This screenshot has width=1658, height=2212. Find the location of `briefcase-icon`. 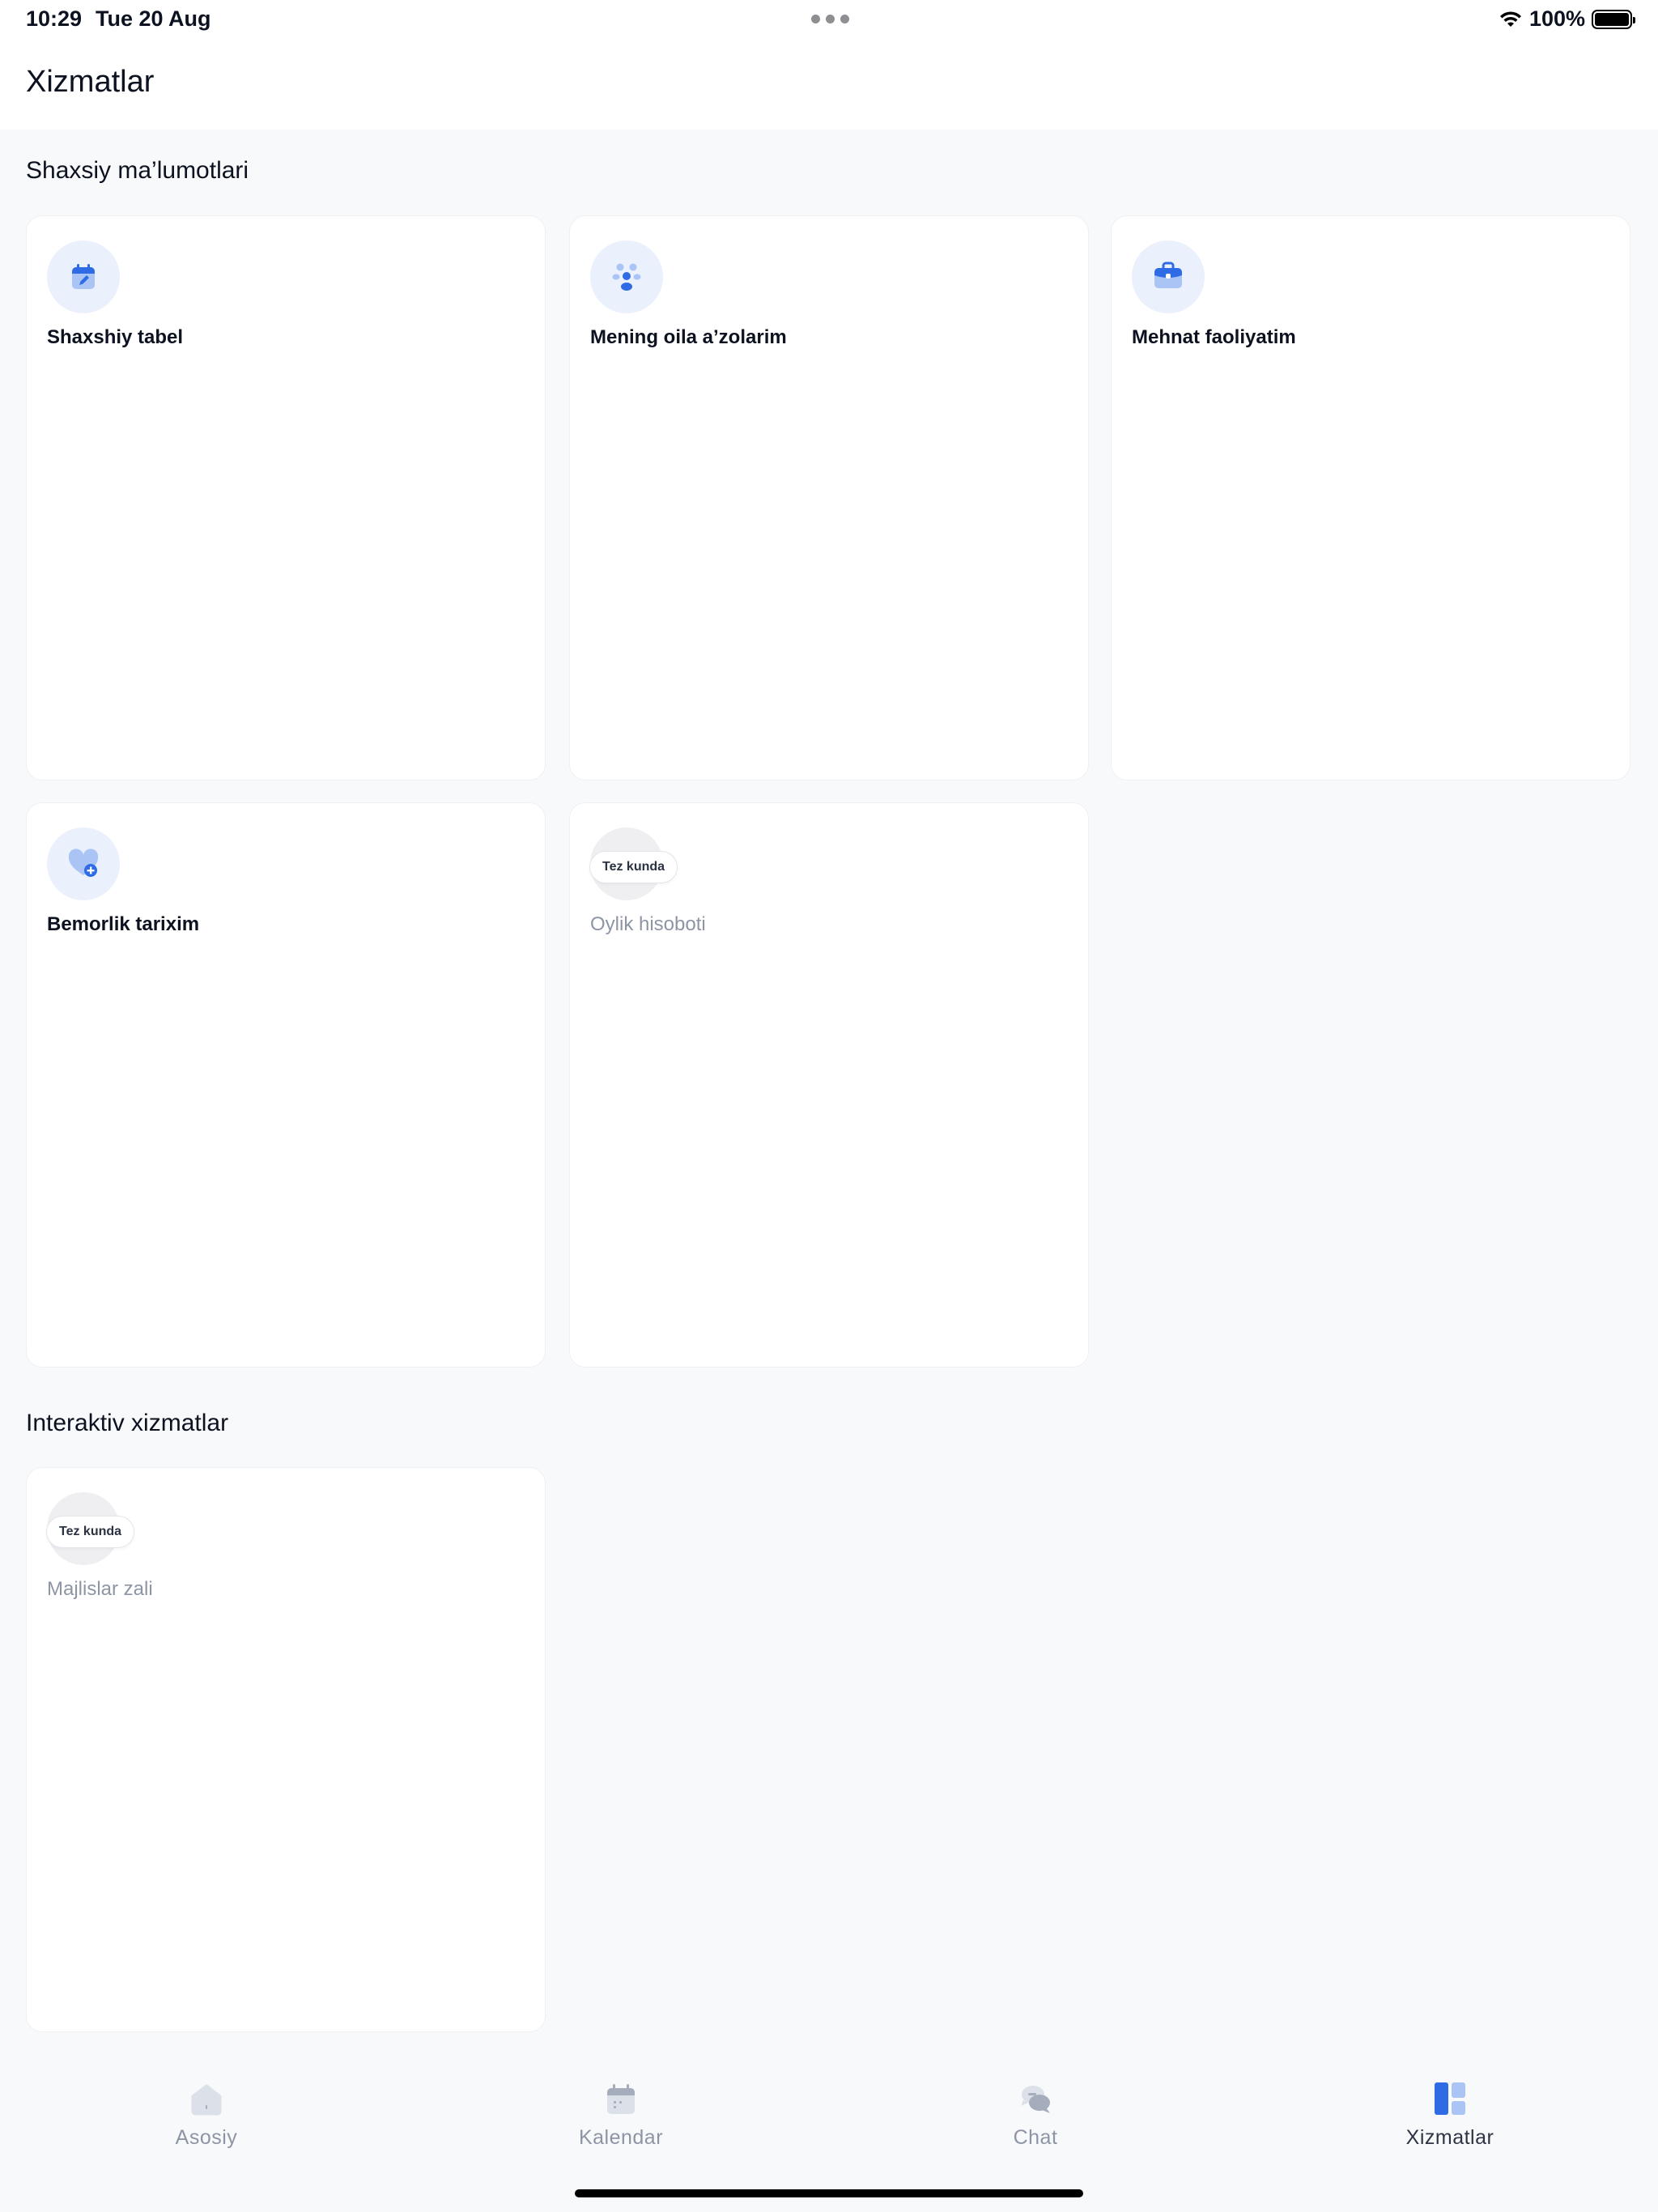

briefcase-icon is located at coordinates (1168, 276).